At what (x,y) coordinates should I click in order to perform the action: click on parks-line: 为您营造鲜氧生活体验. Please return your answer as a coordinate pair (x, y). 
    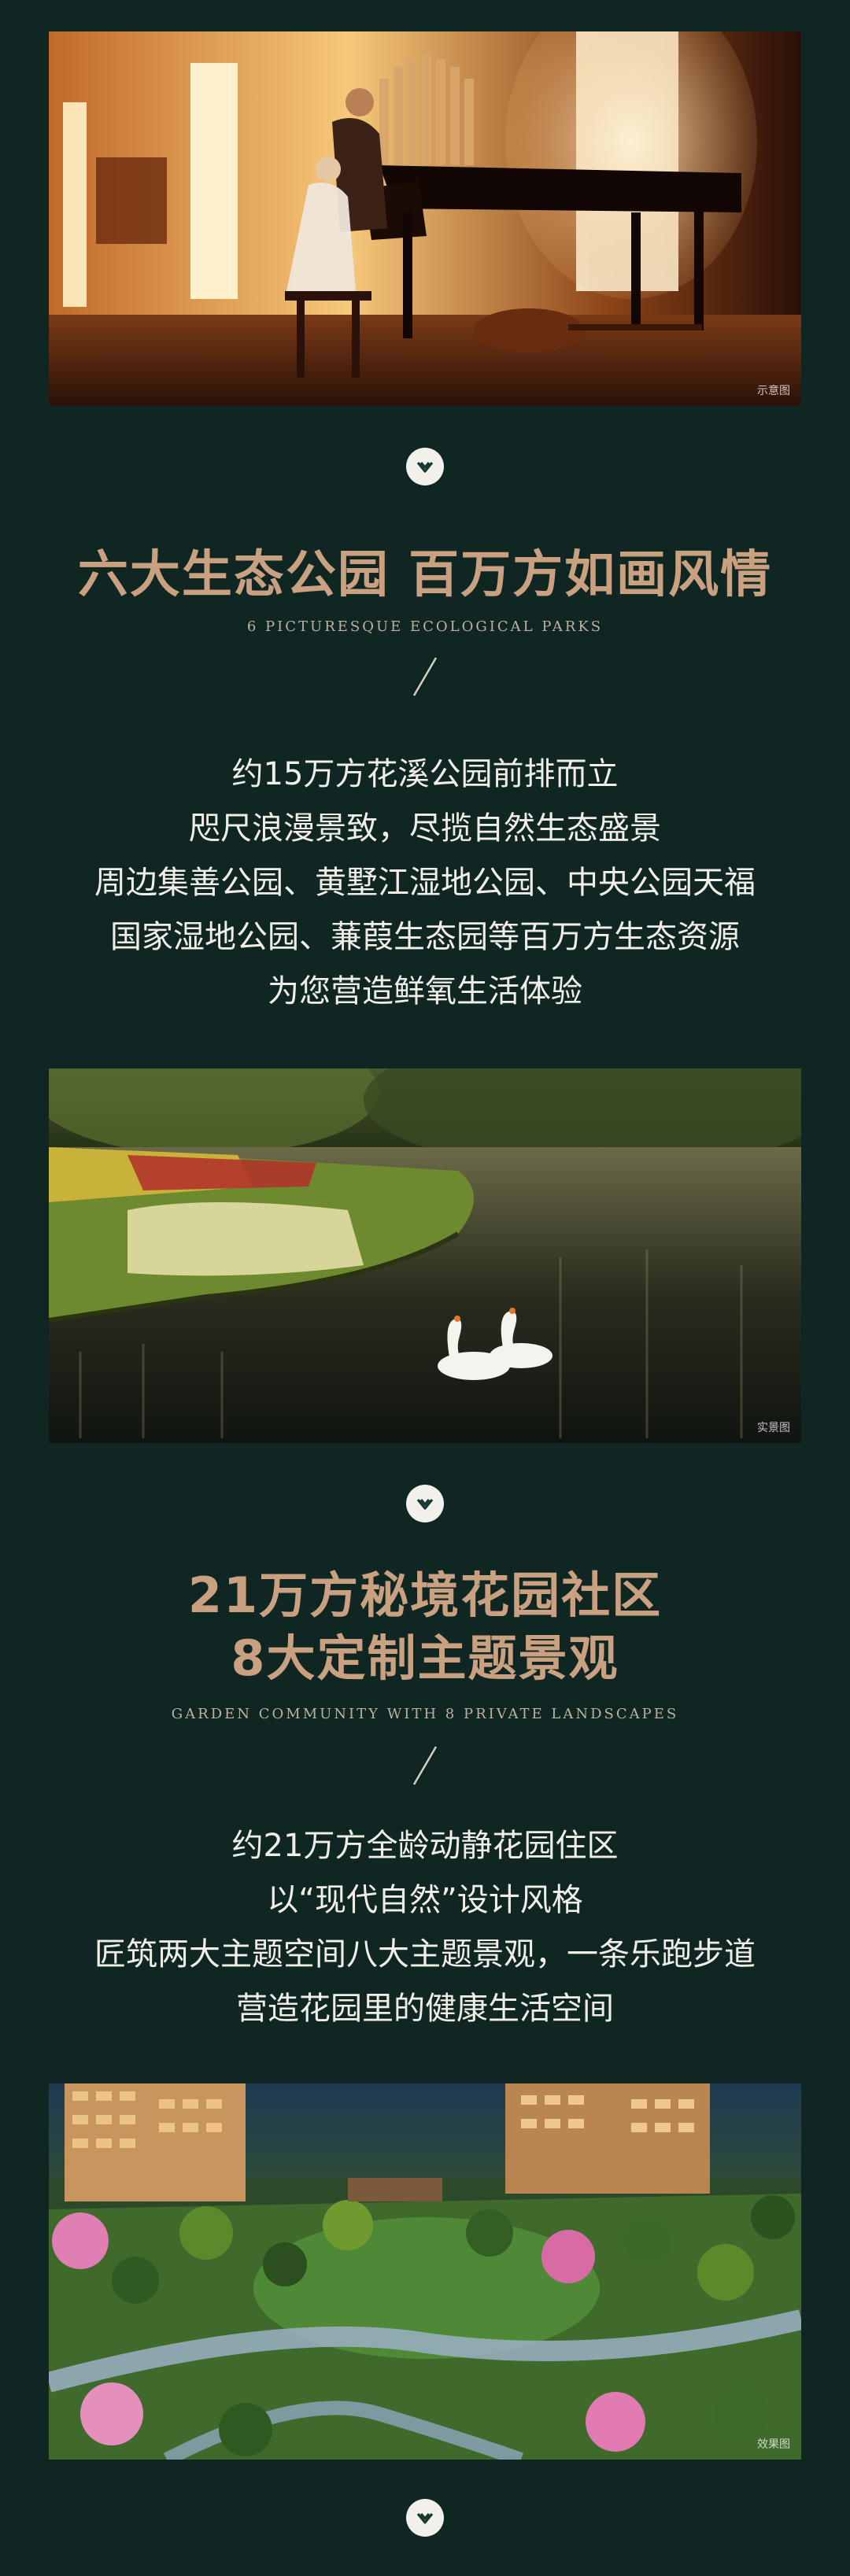
    Looking at the image, I should click on (425, 991).